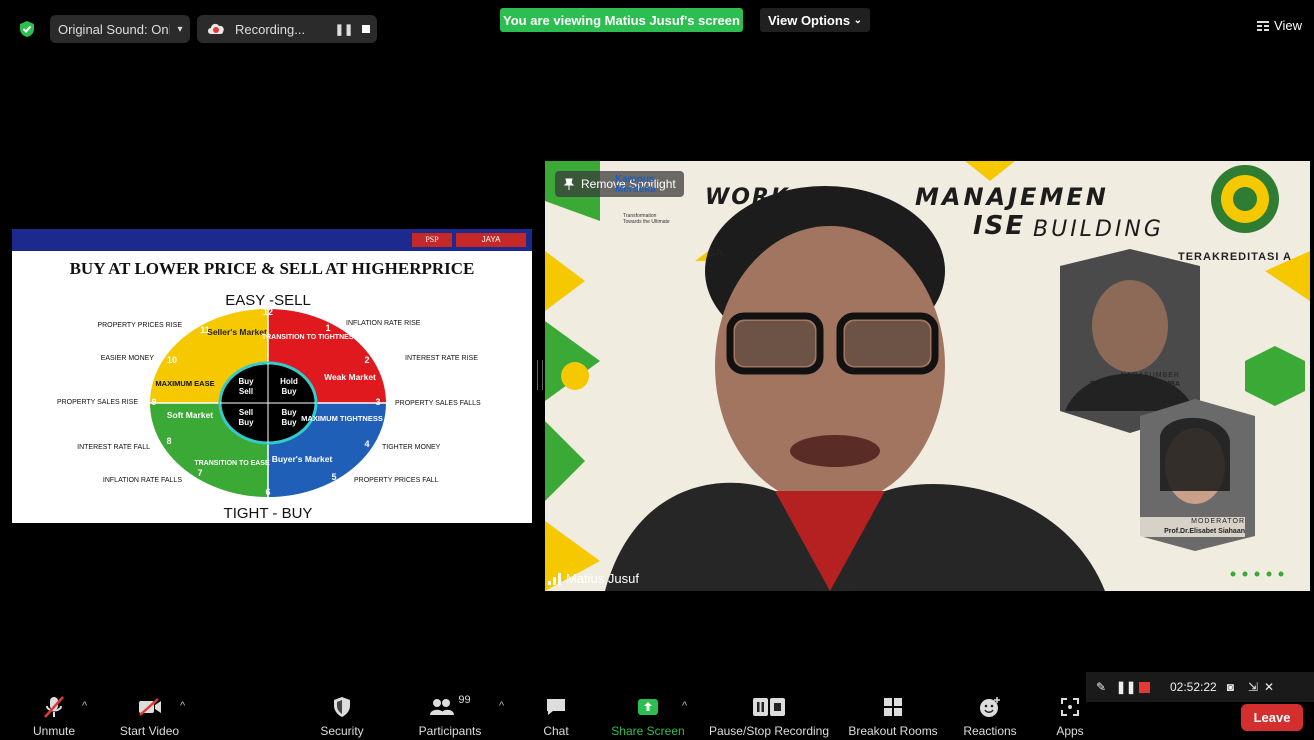  I want to click on pause-icon: ❚❚, so click(344, 29).